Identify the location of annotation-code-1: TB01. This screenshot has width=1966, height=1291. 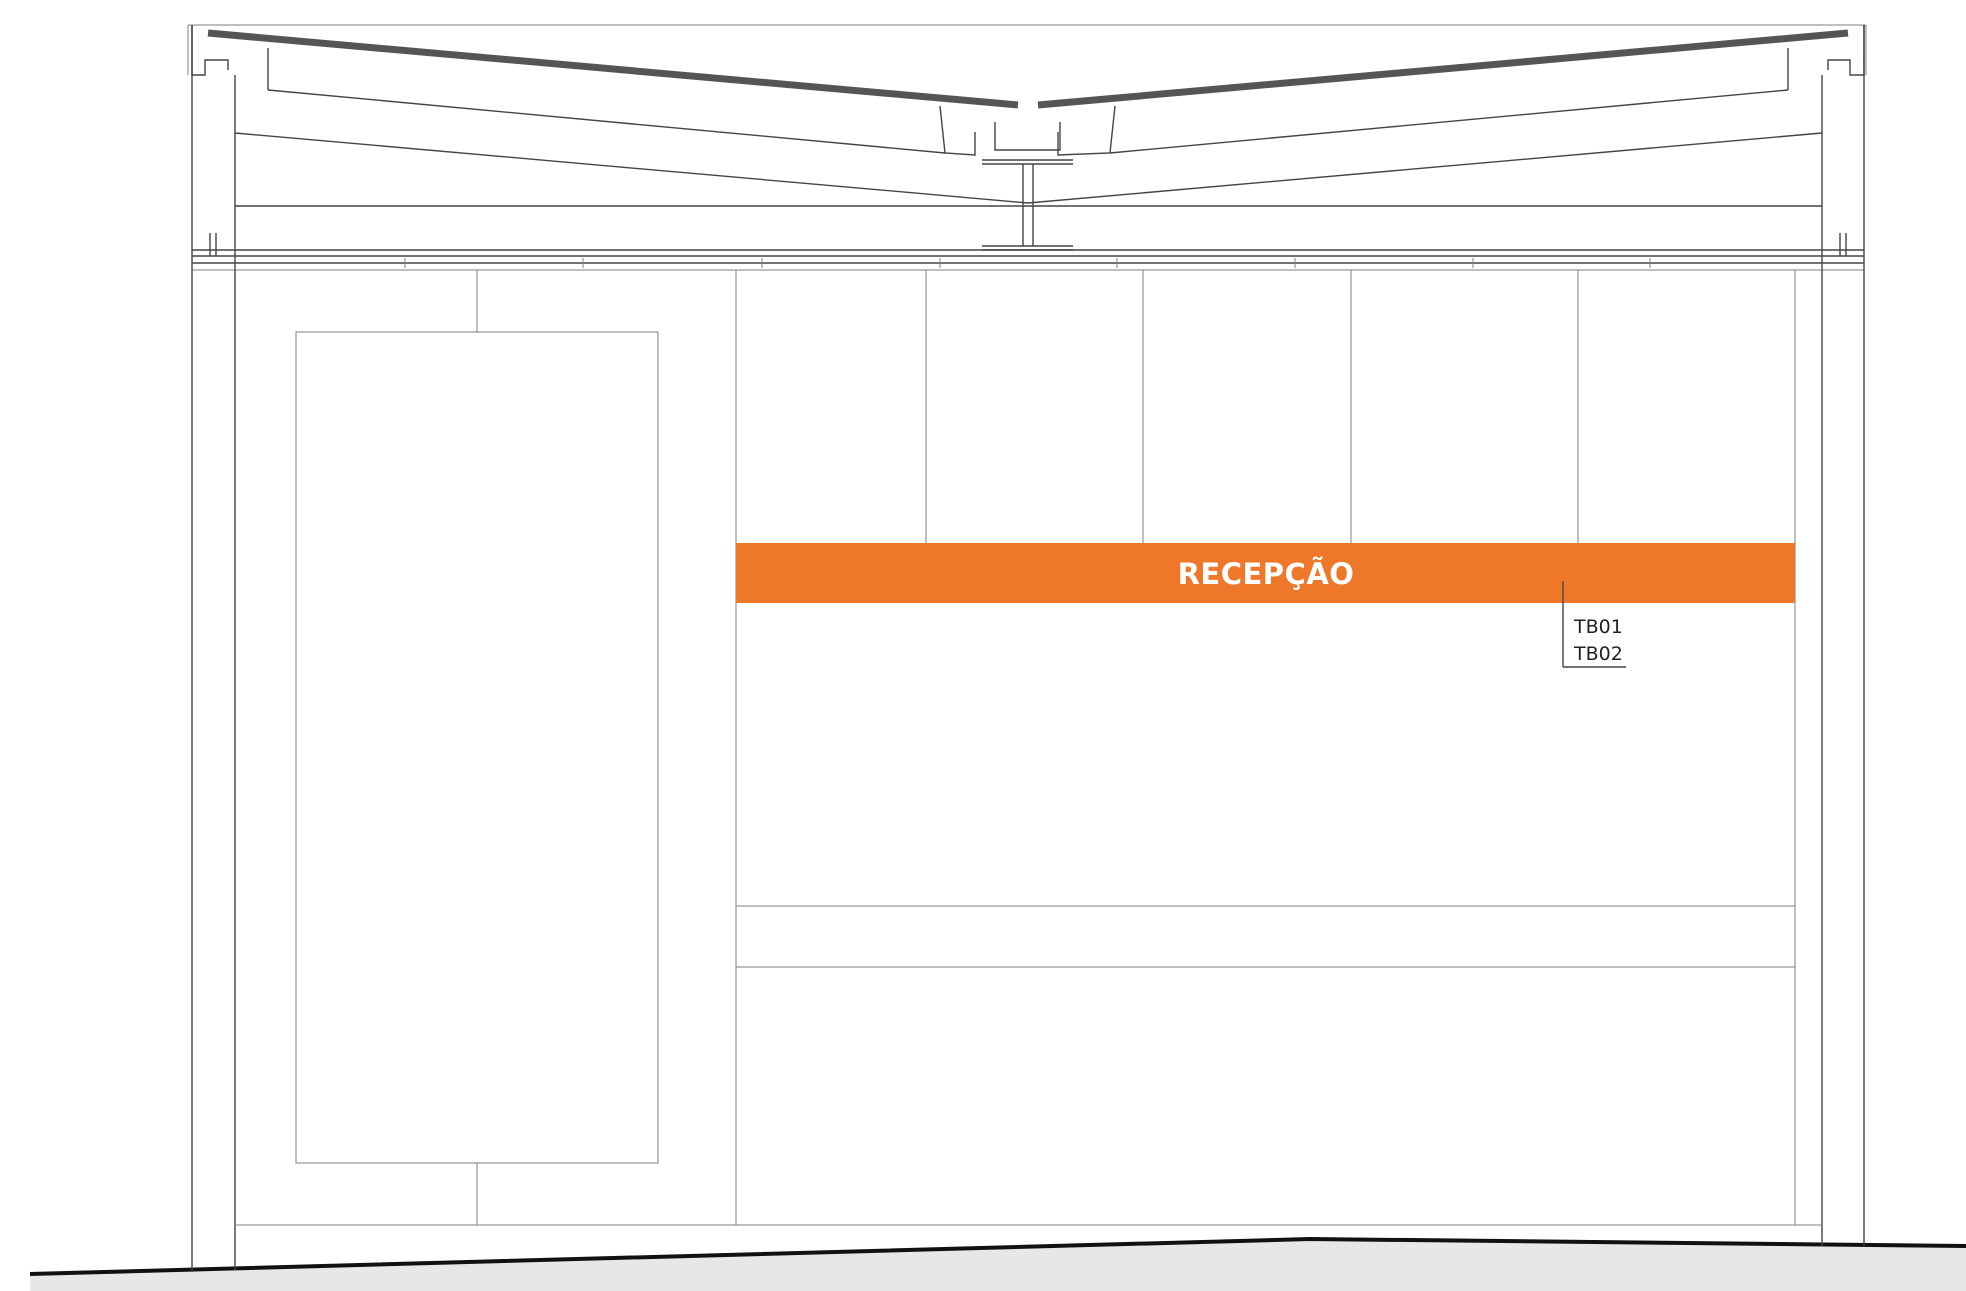
(1598, 627).